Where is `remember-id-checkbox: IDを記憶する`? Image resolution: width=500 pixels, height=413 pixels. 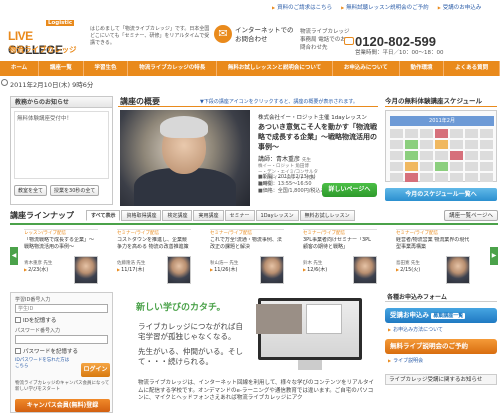 remember-id-checkbox: IDを記憶する is located at coordinates (61, 320).